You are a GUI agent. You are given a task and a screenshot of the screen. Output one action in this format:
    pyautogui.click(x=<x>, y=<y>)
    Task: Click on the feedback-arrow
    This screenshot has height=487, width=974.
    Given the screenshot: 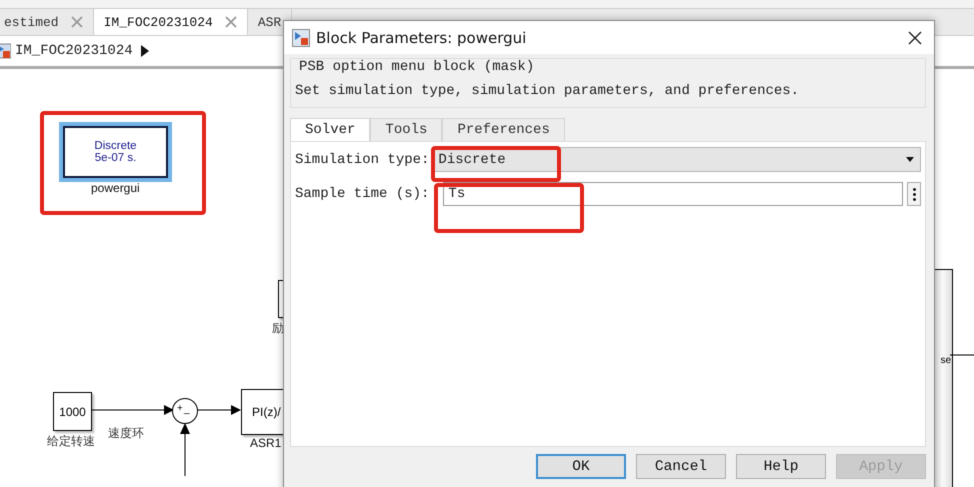 What is the action you would take?
    pyautogui.click(x=185, y=449)
    